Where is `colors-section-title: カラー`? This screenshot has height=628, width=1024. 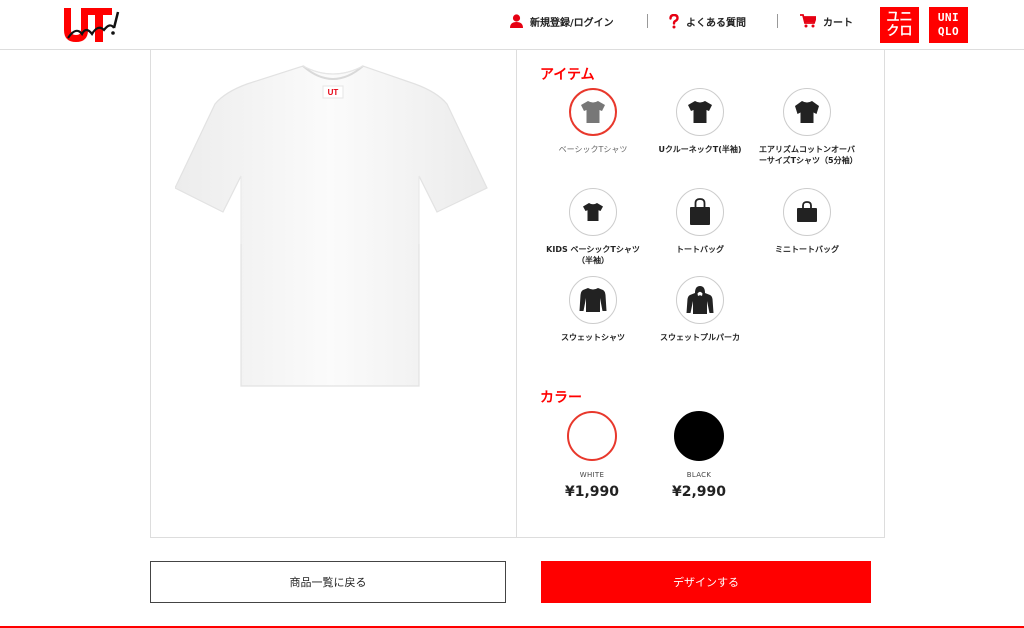
colors-section-title: カラー is located at coordinates (561, 398).